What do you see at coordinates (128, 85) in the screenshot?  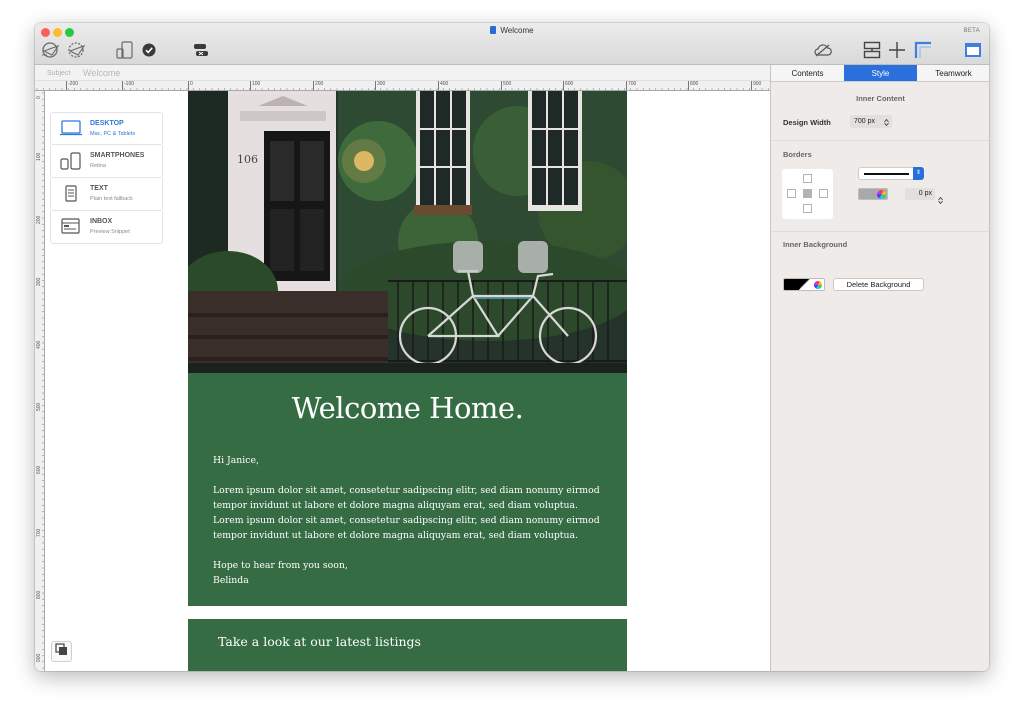 I see `ruler-label: -100` at bounding box center [128, 85].